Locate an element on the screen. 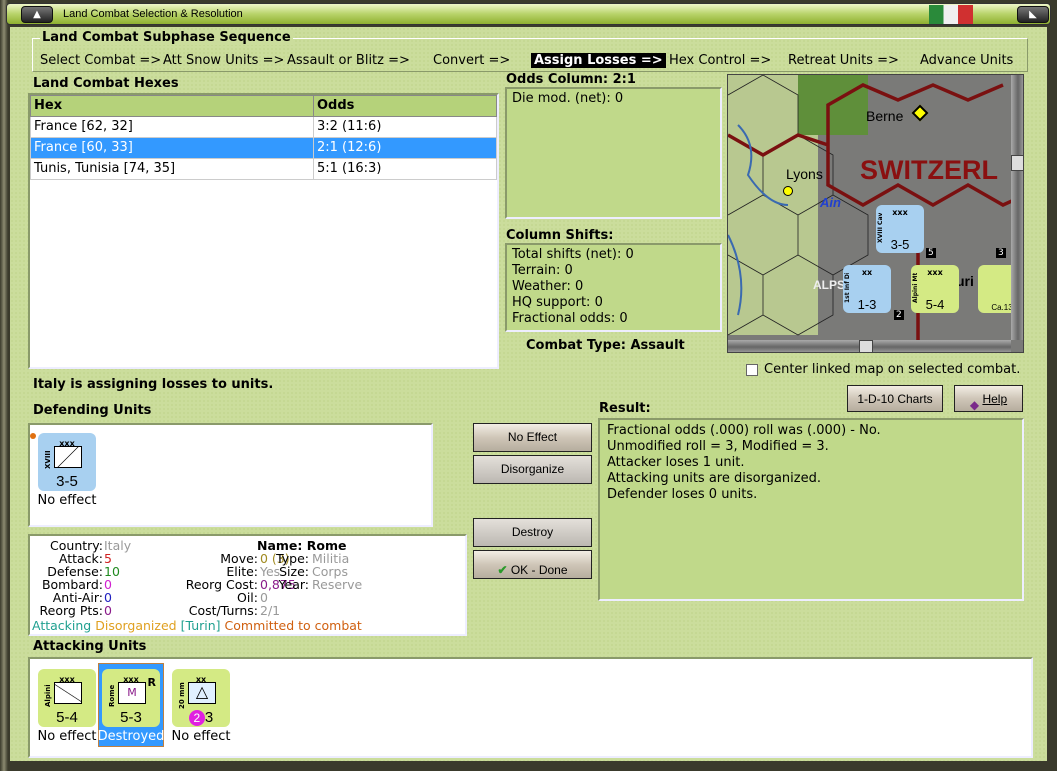 Image resolution: width=1057 pixels, height=771 pixels. odds-box: Die mod. (net): 0 is located at coordinates (613, 153).